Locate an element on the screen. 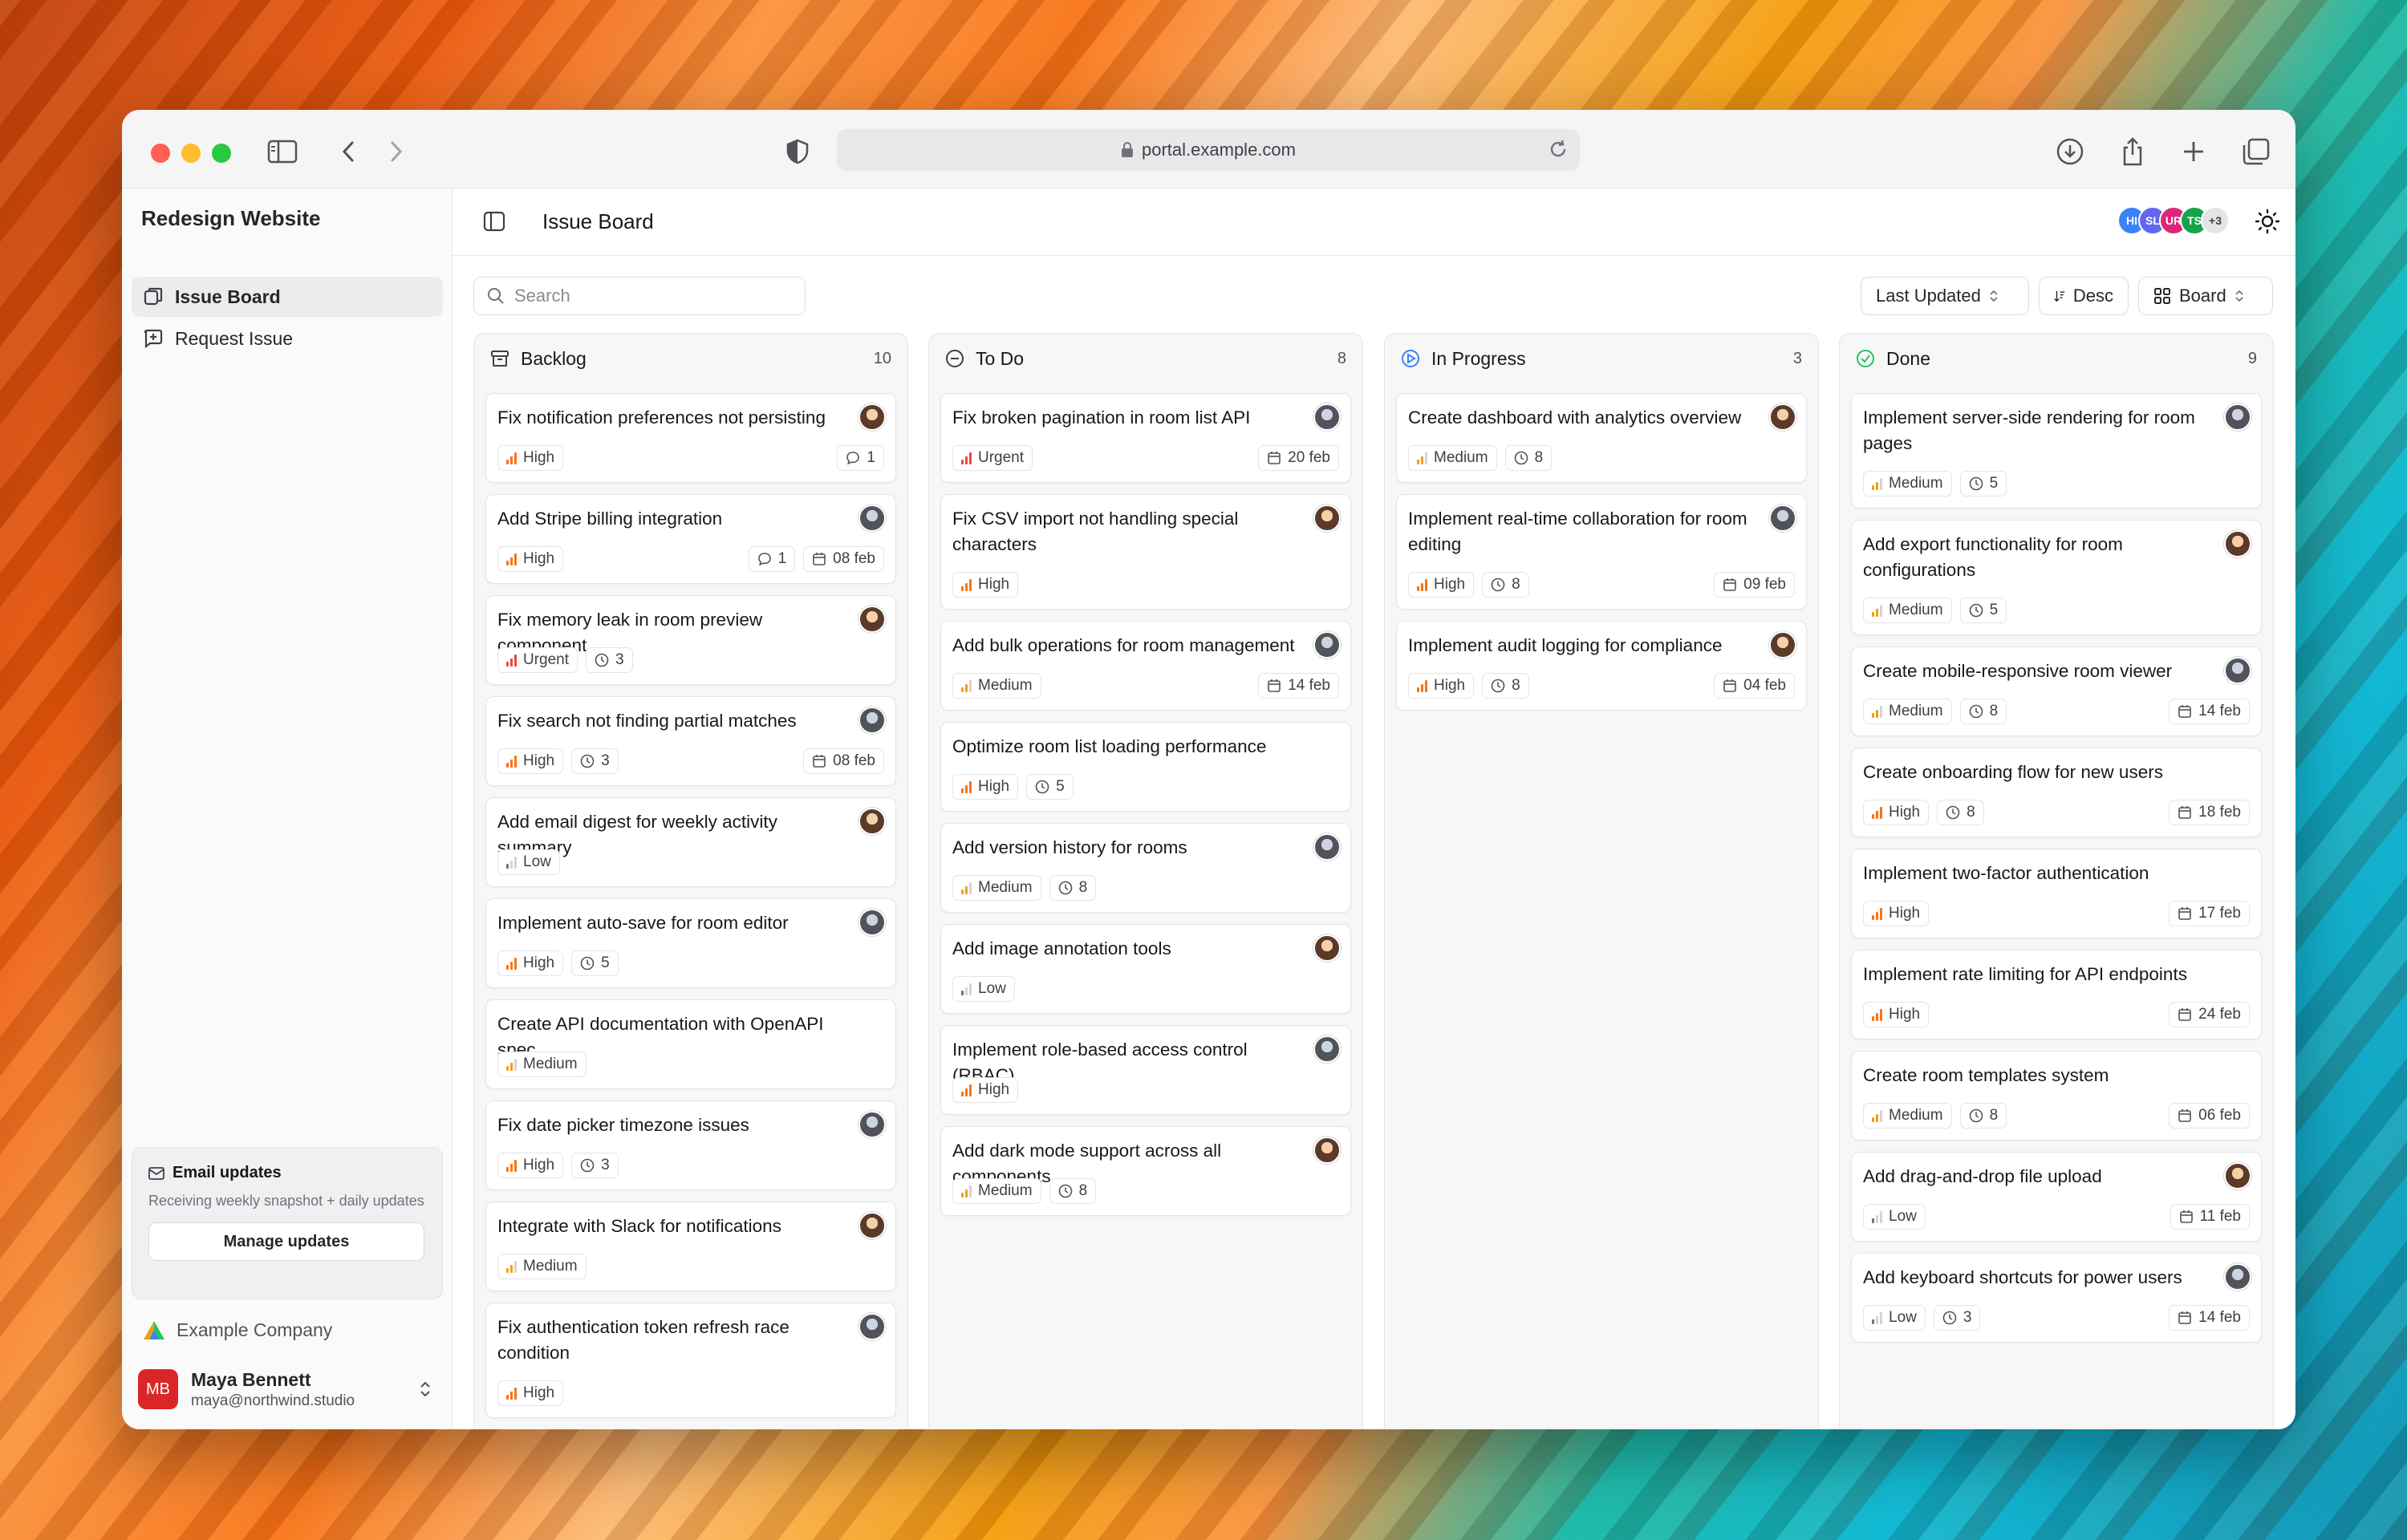 The image size is (2407, 1540). issue-card: Add version history for rooms Medium 8 is located at coordinates (1145, 868).